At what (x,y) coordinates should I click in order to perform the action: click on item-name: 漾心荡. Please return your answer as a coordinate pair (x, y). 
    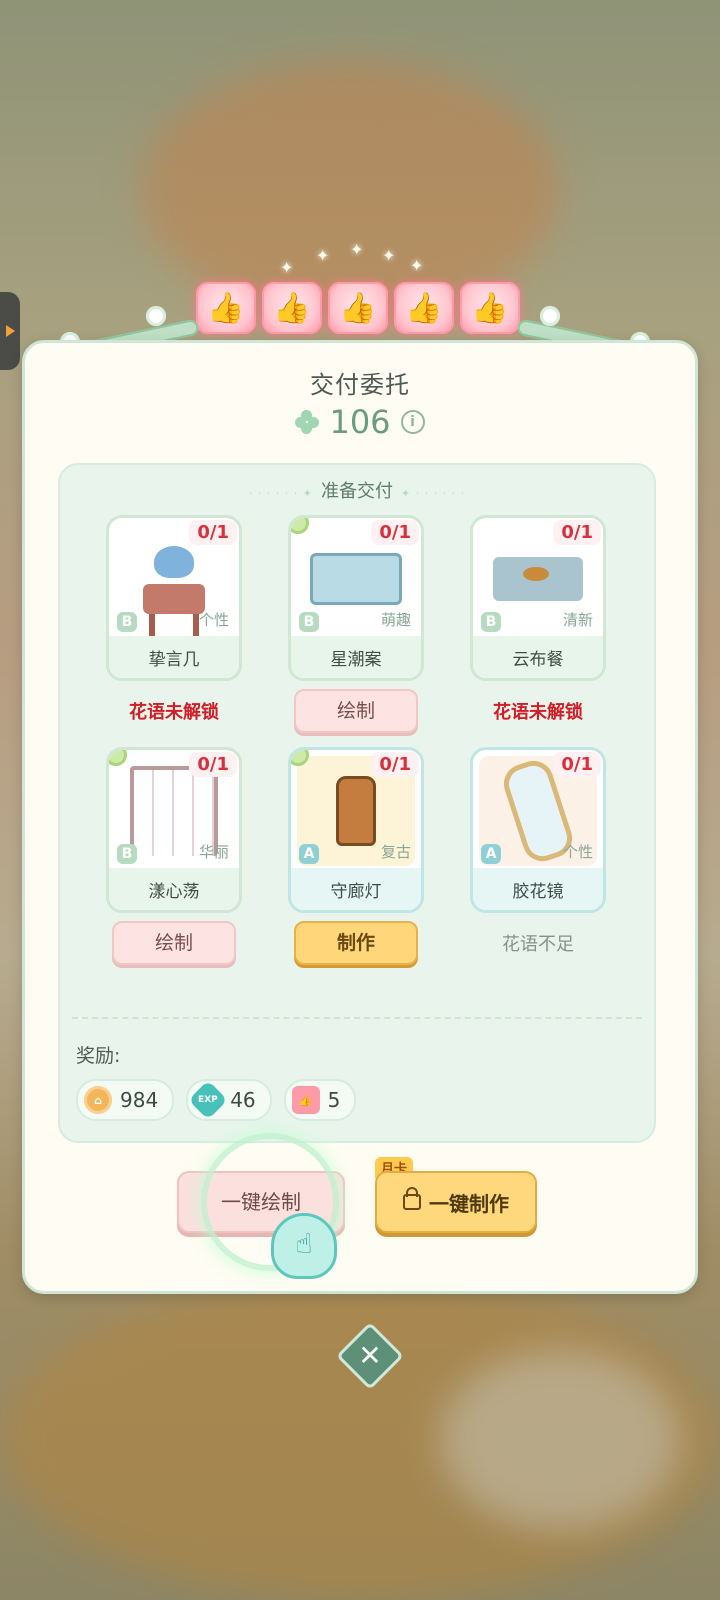
    Looking at the image, I should click on (174, 892).